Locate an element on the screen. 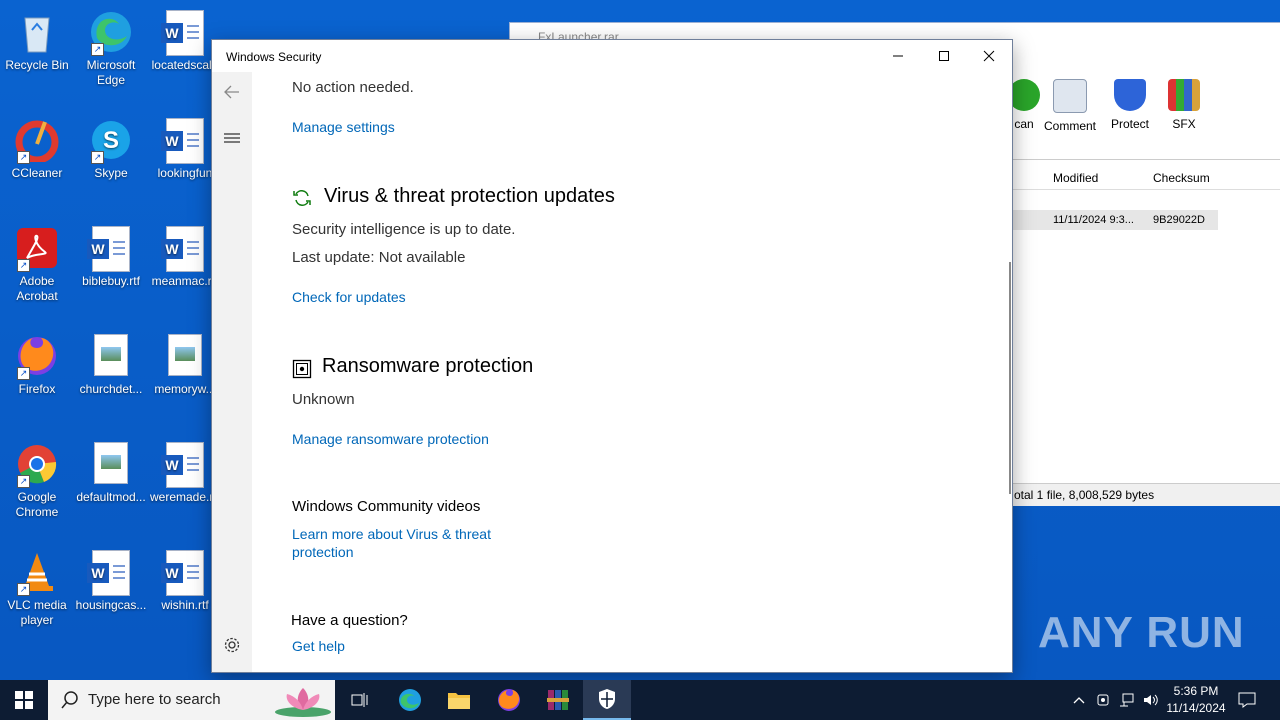 The height and width of the screenshot is (720, 1280). taskbar-winrar is located at coordinates (558, 700).